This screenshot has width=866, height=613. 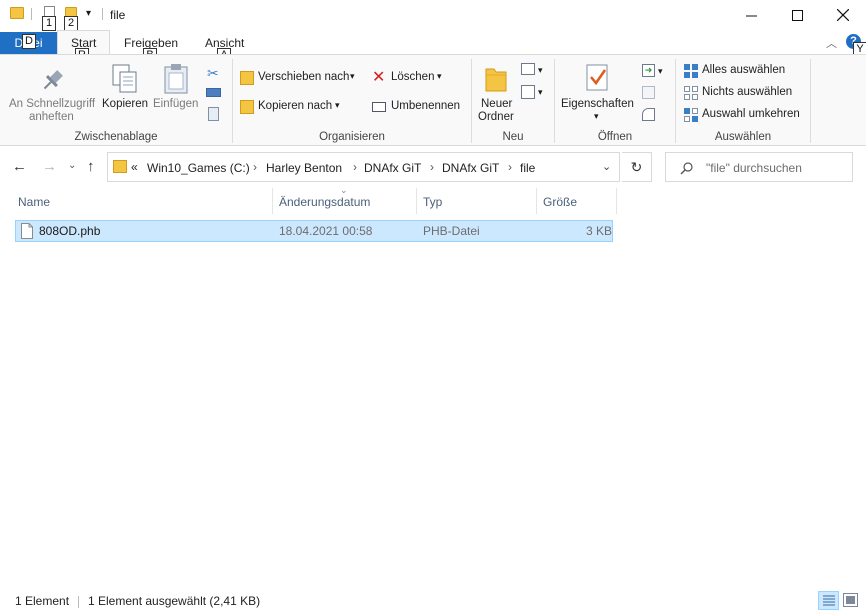 I want to click on close-icon, so click(x=843, y=15).